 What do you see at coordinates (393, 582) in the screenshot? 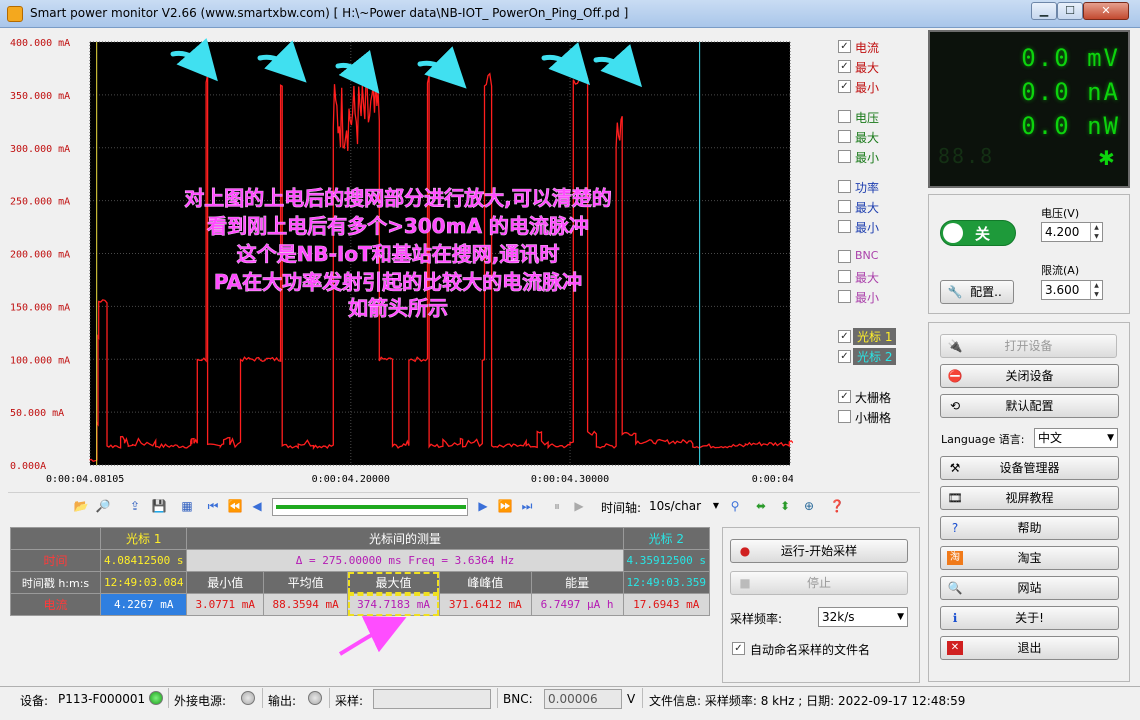
I see `col-max-header: 最大值` at bounding box center [393, 582].